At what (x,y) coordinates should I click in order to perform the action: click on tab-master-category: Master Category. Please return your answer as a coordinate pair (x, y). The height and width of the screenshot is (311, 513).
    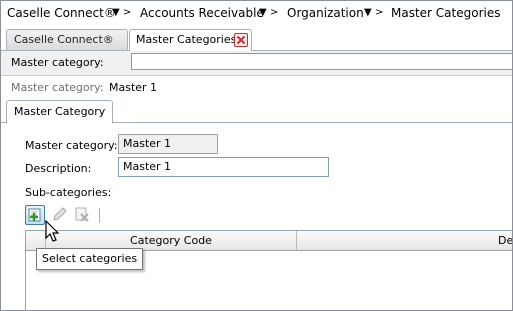
    Looking at the image, I should click on (60, 112).